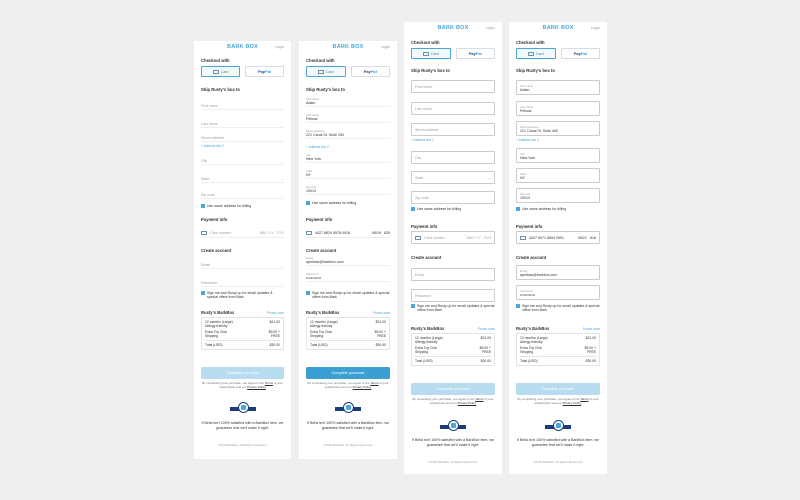 The image size is (800, 500). Describe the element at coordinates (323, 312) in the screenshot. I see `summary-title: Rusty's BarkBox` at that location.